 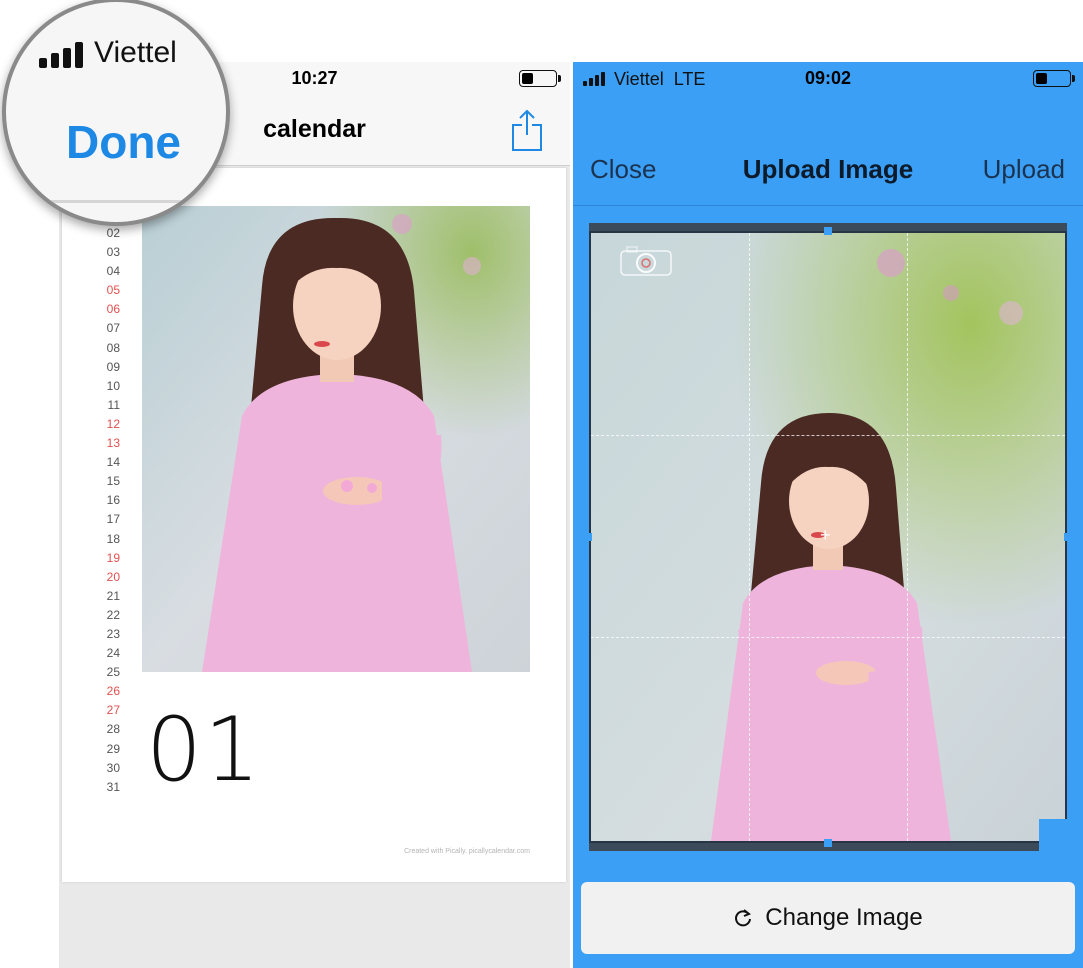 I want to click on calendar-day: 02, so click(x=113, y=233).